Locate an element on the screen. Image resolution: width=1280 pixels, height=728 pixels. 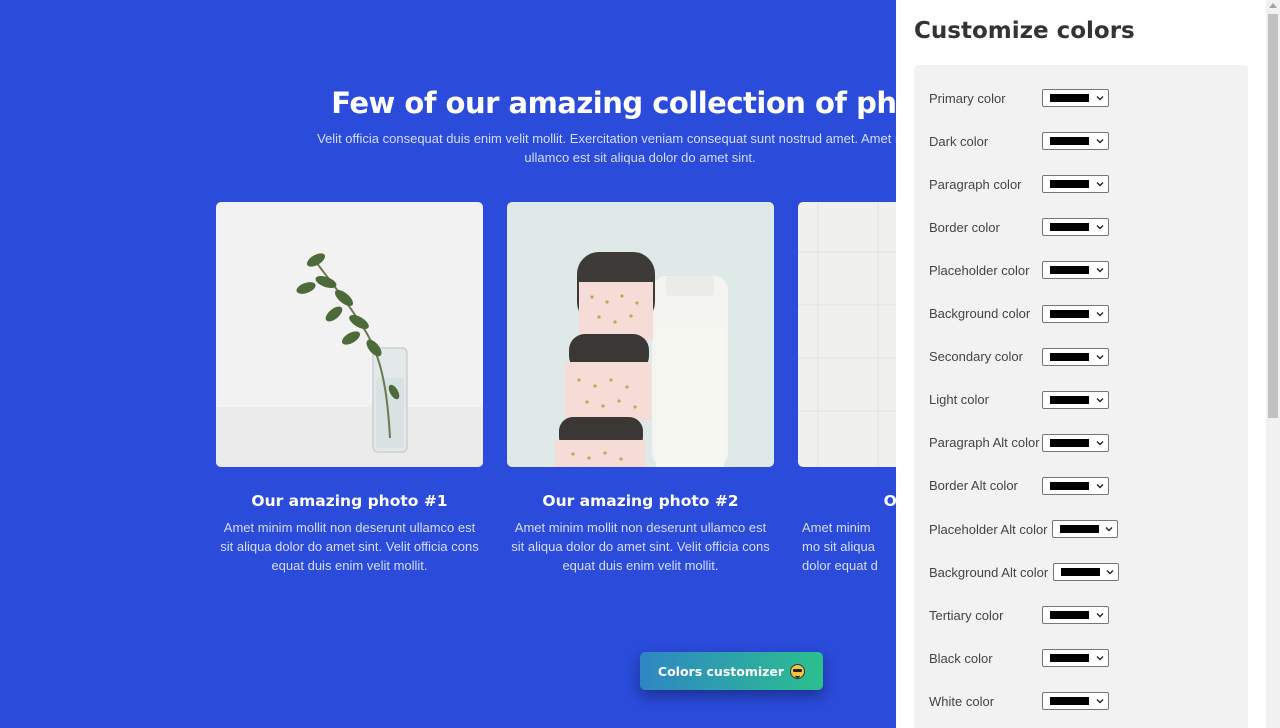
color-row: Dark color is located at coordinates (958, 141).